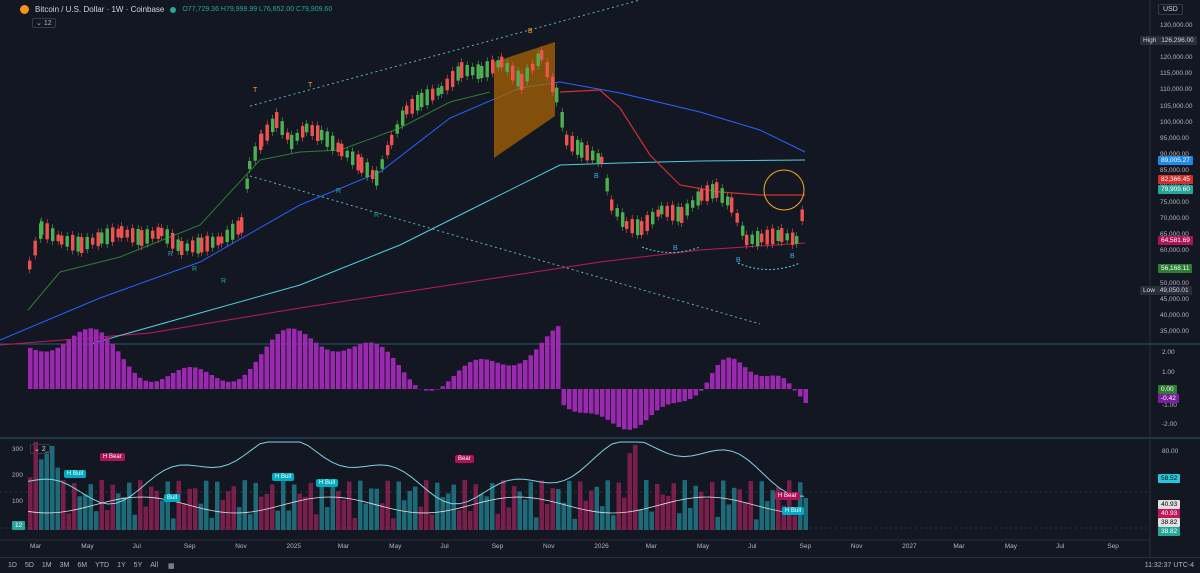 The height and width of the screenshot is (573, 1200). Describe the element at coordinates (44, 449) in the screenshot. I see `rsi-panel-label: 2` at that location.